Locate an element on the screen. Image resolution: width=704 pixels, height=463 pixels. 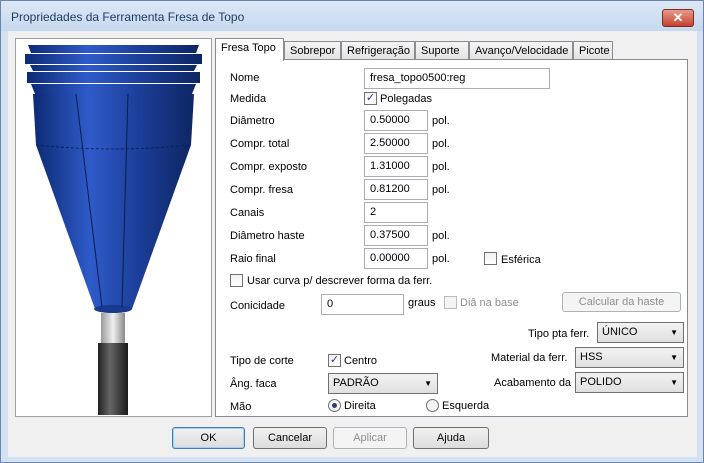
tab-label: Picote is located at coordinates (594, 51).